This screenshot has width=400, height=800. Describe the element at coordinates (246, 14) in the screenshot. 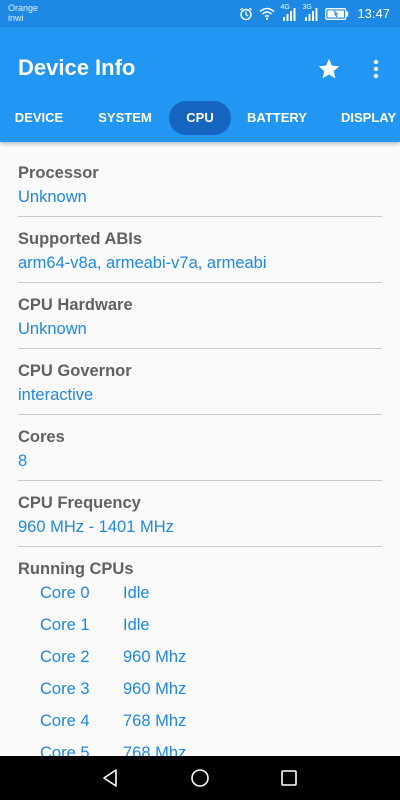

I see `alarm-icon` at that location.